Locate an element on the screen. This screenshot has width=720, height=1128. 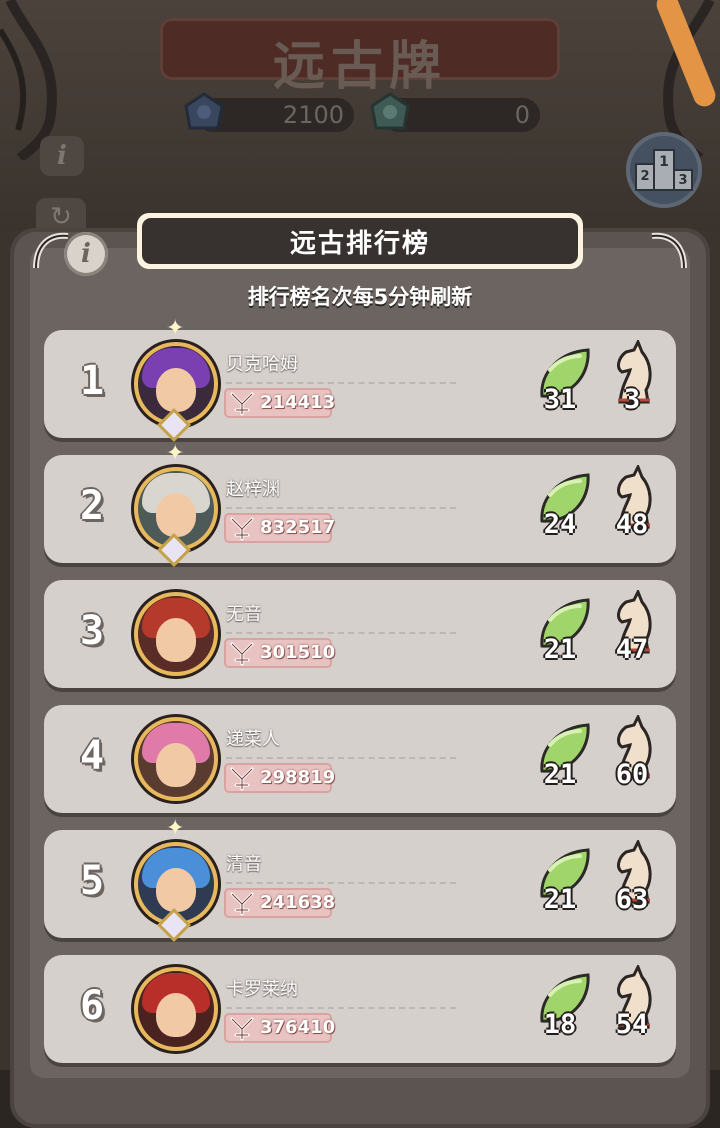
right-hook-ornament is located at coordinates (669, 250).